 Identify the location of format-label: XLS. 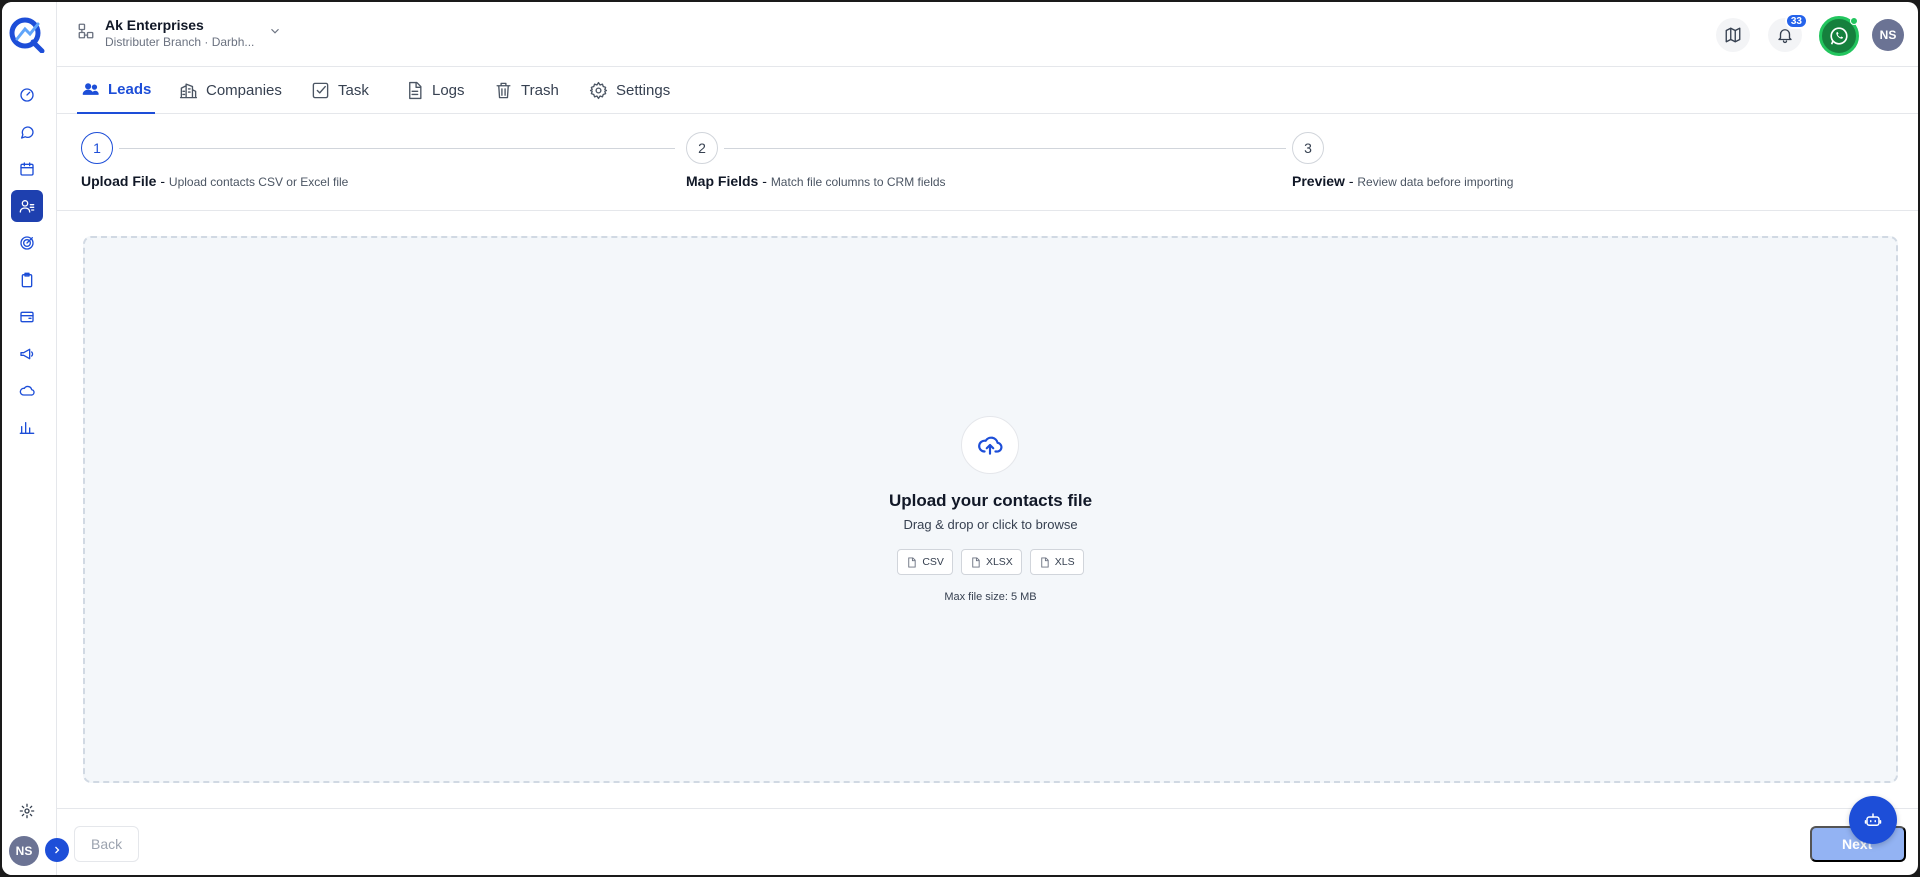
(1064, 562).